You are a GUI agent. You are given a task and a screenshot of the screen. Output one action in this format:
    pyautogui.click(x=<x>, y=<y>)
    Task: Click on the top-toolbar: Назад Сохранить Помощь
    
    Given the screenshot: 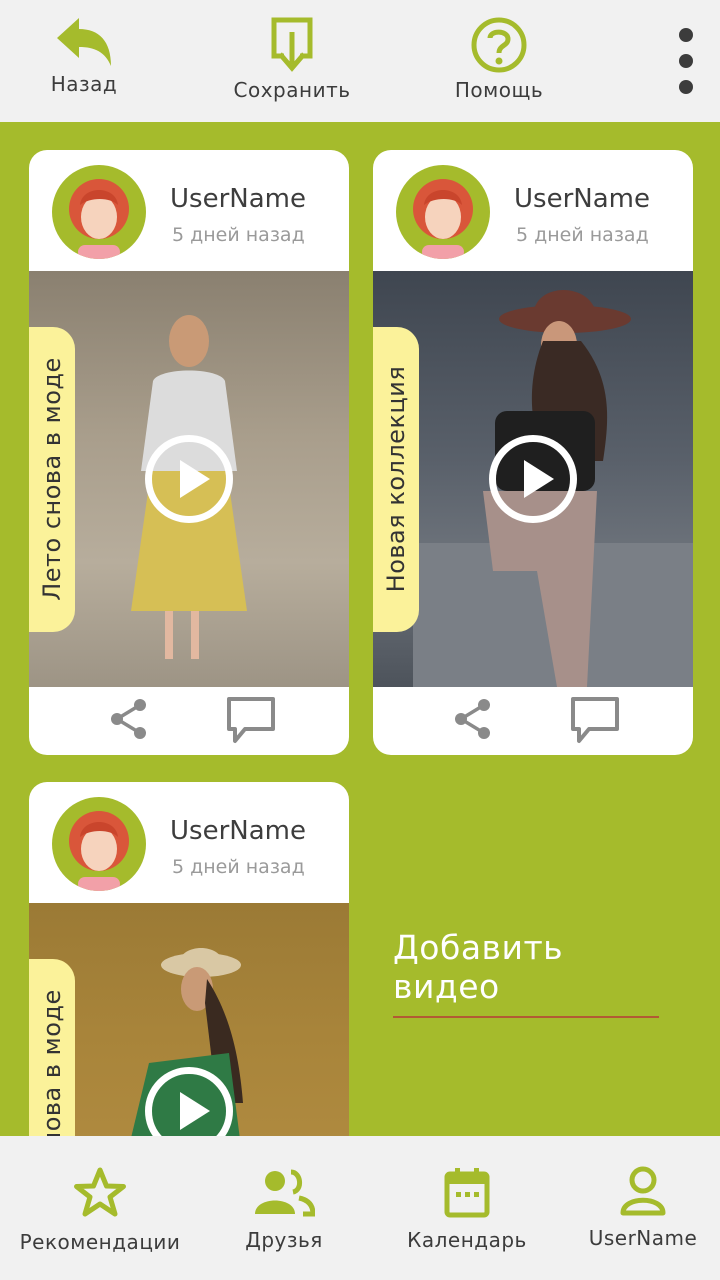 What is the action you would take?
    pyautogui.click(x=360, y=61)
    